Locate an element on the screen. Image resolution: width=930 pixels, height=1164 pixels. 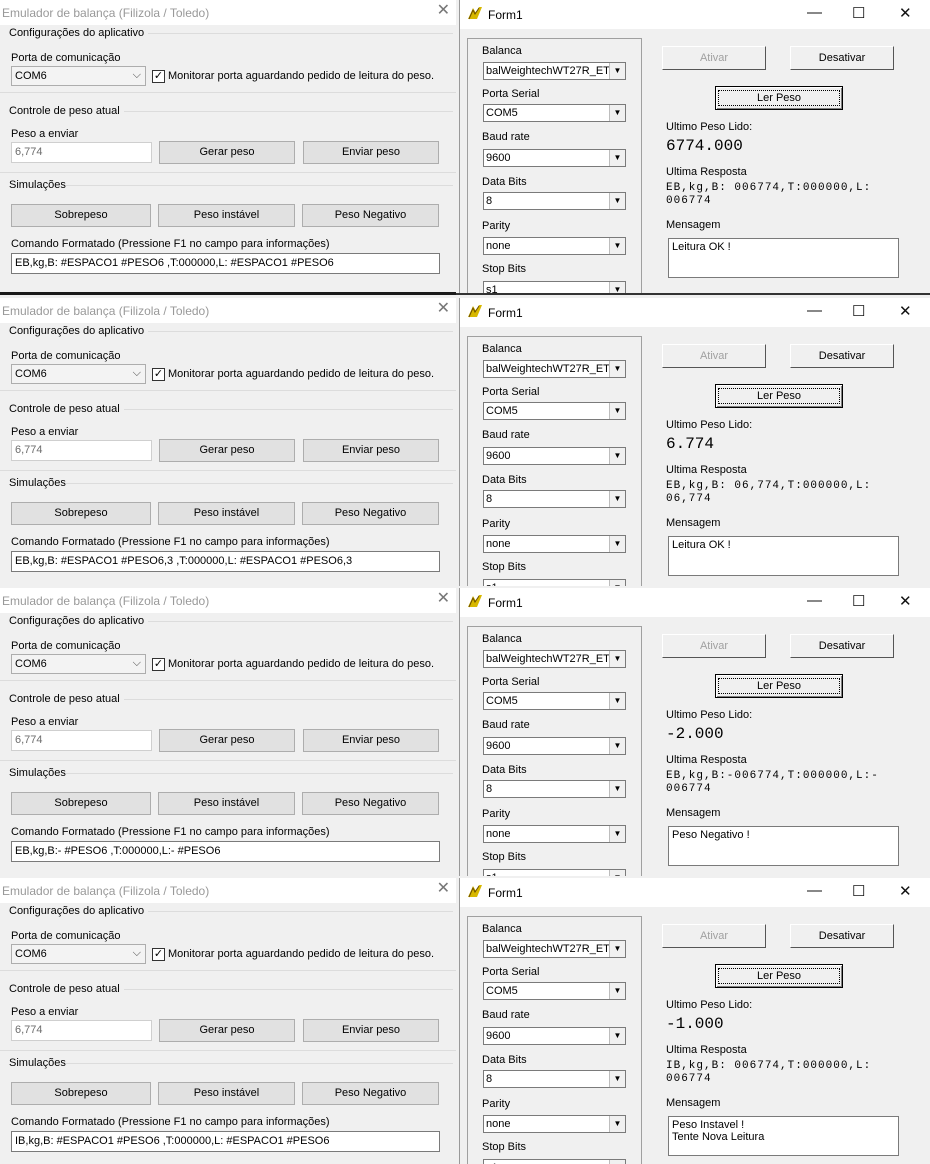
group-divider is located at coordinates (259, 1063).